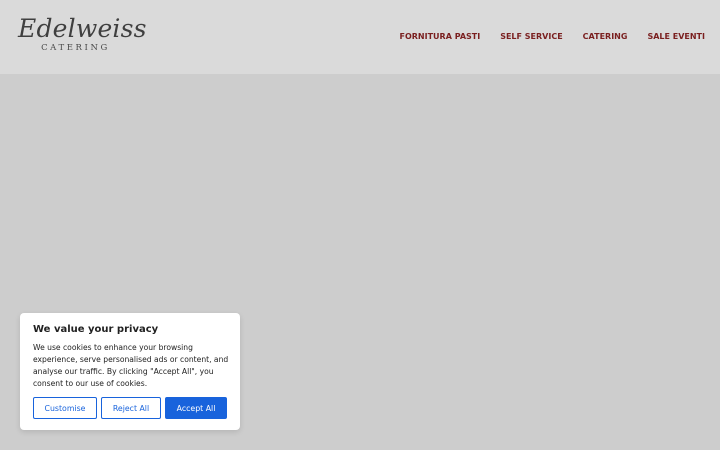 Image resolution: width=720 pixels, height=450 pixels. What do you see at coordinates (196, 408) in the screenshot?
I see `accept-all-button: Accept All` at bounding box center [196, 408].